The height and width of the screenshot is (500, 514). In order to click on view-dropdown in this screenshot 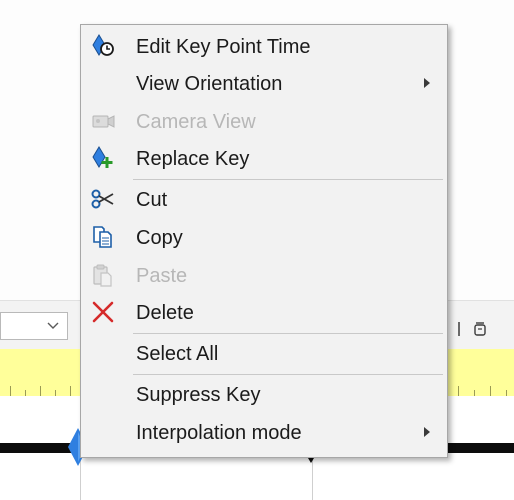, I will do `click(34, 326)`.